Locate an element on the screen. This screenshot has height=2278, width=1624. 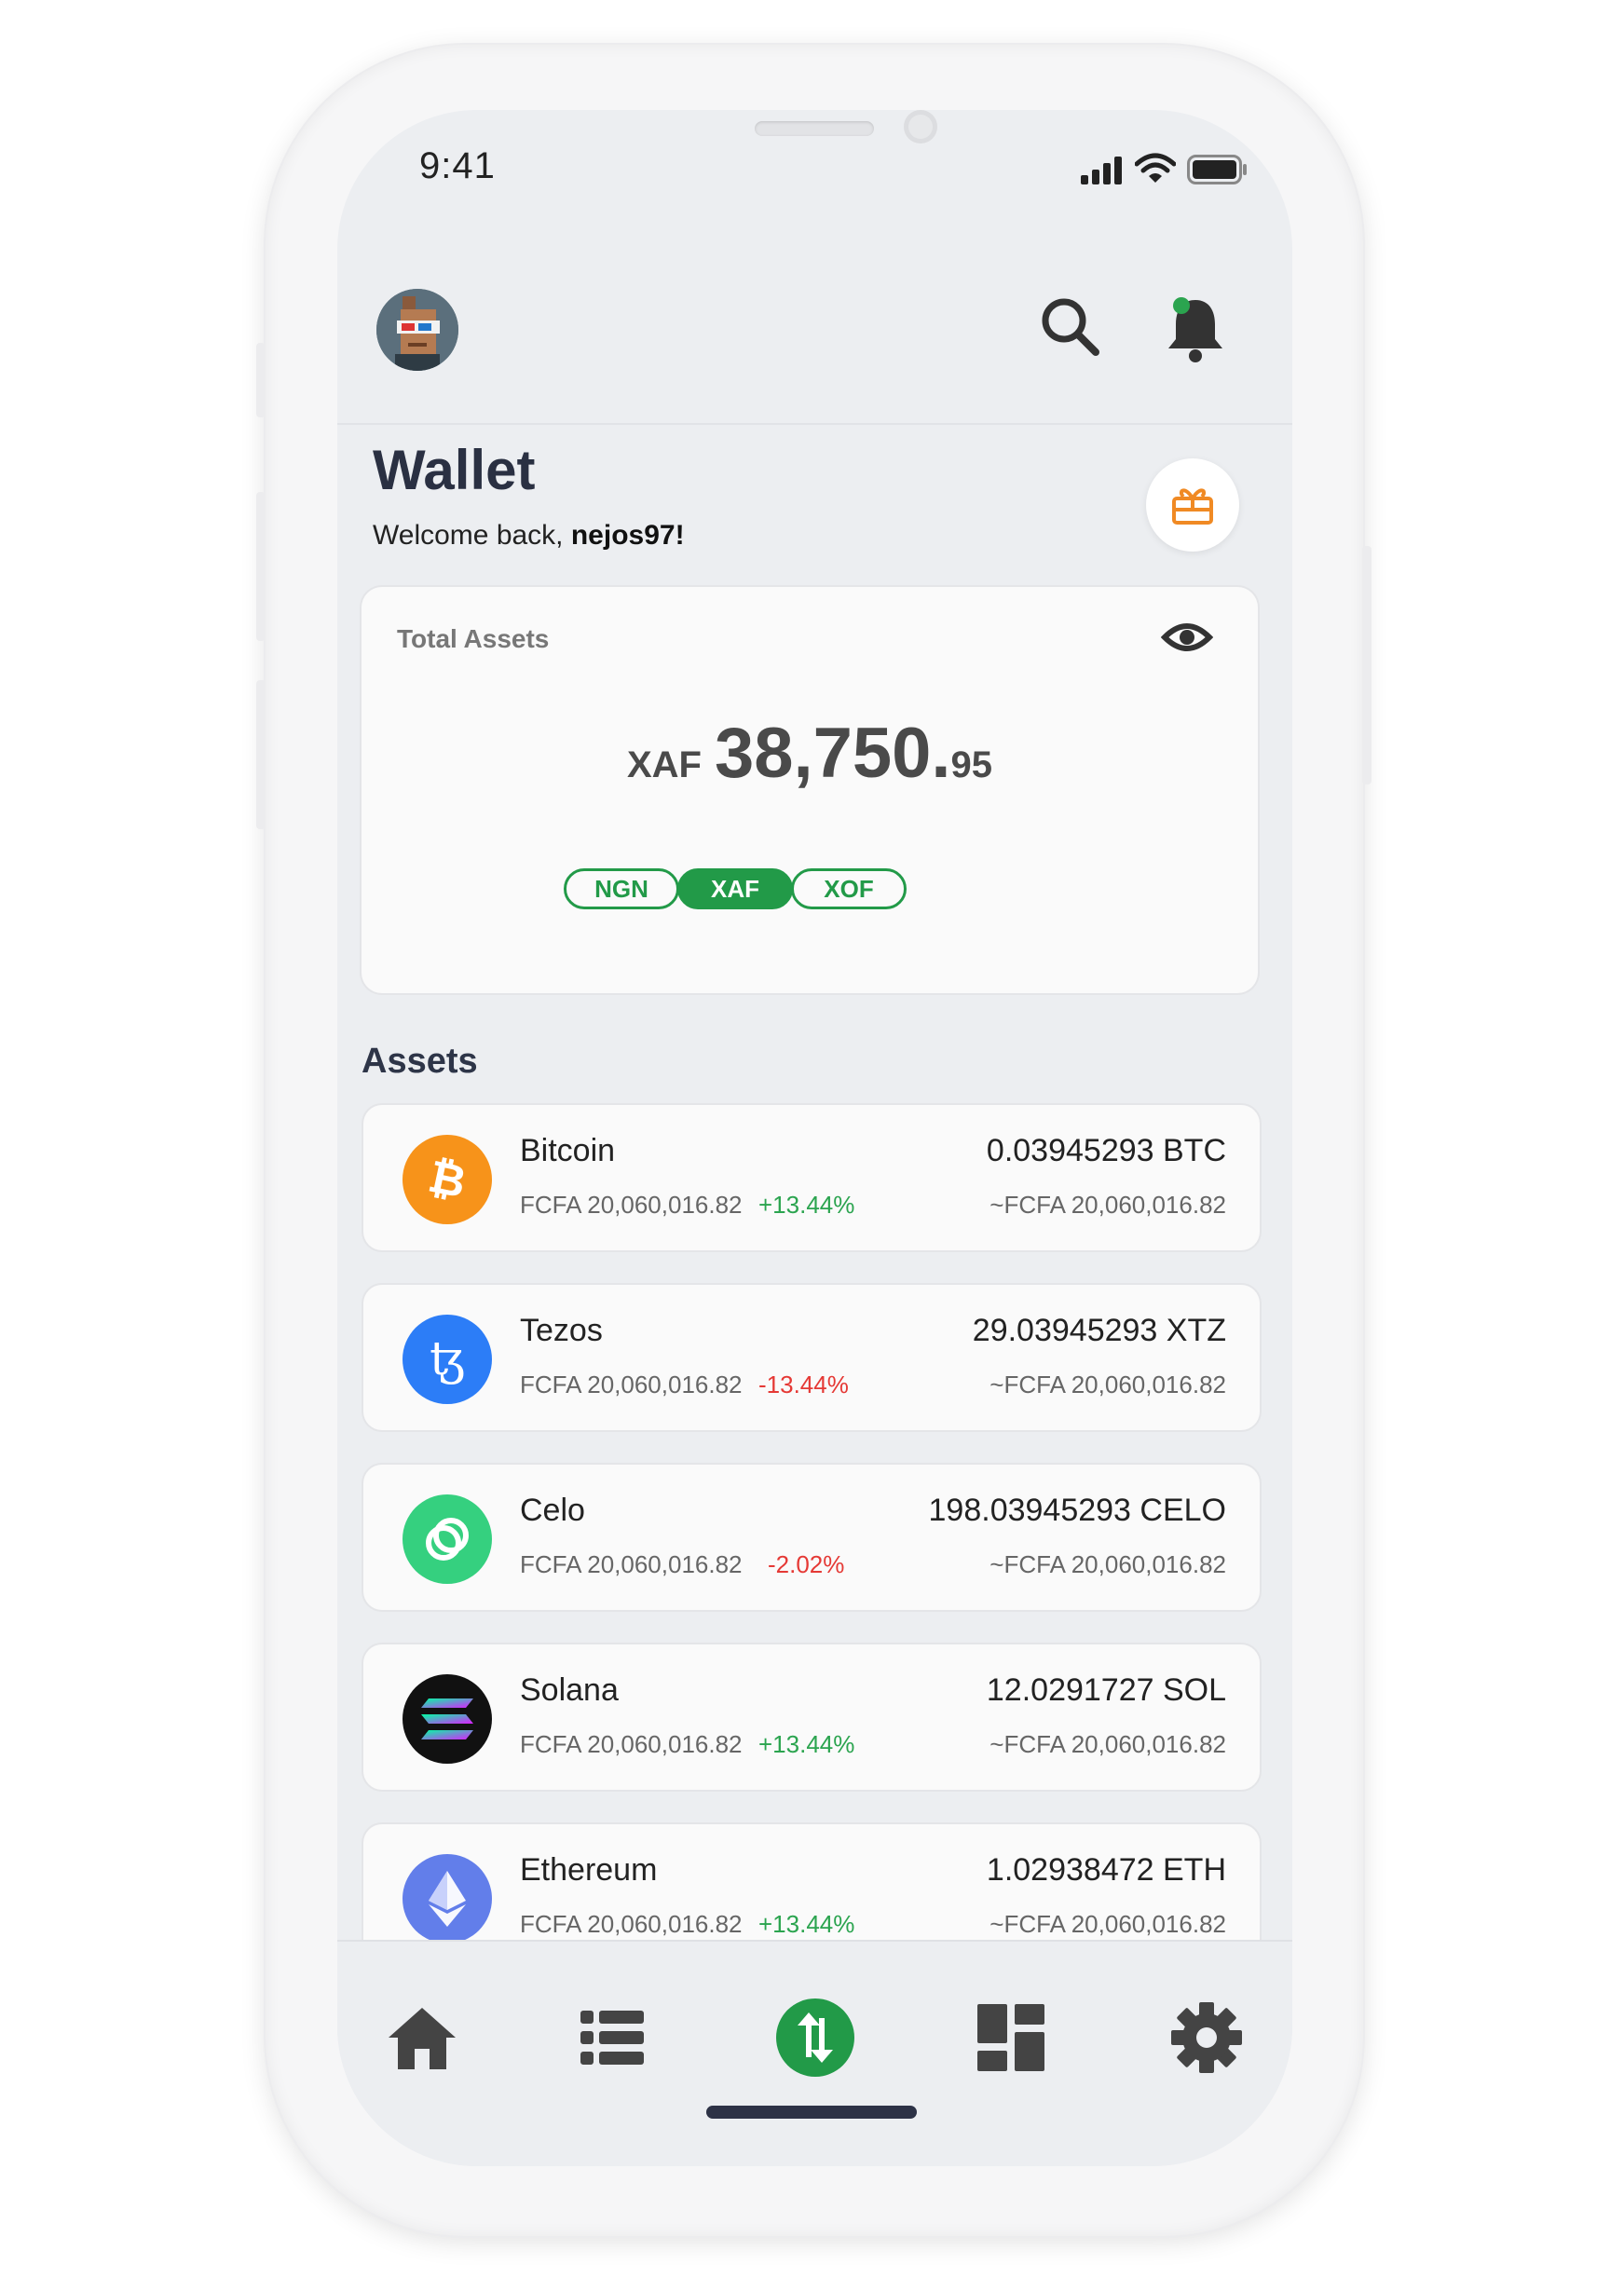
settings-icon is located at coordinates (1207, 2038).